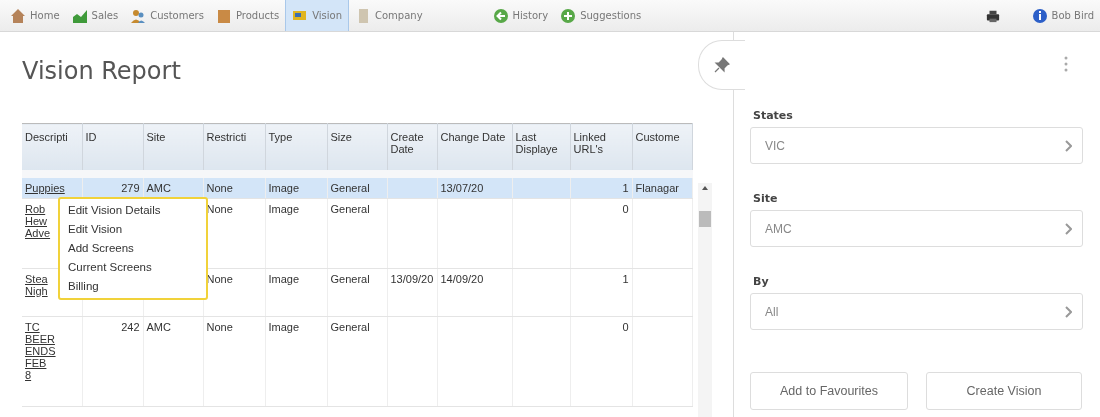 This screenshot has width=1100, height=417. What do you see at coordinates (101, 71) in the screenshot?
I see `page-title: Vision Report` at bounding box center [101, 71].